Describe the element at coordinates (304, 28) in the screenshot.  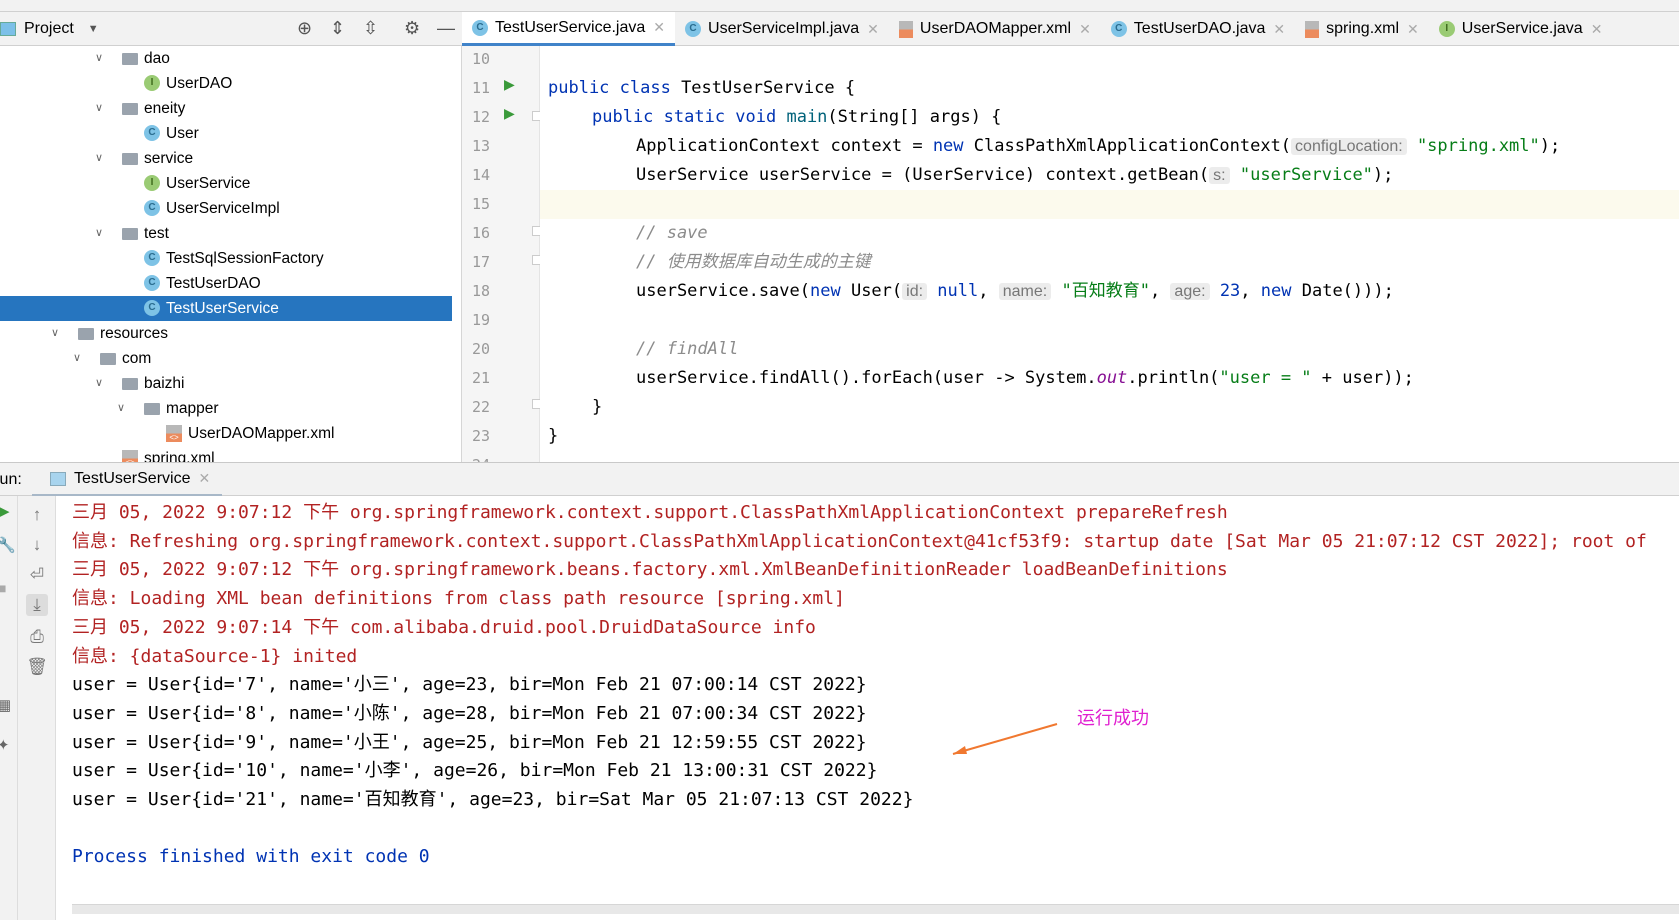
I see `locate-icon: ⊕` at that location.